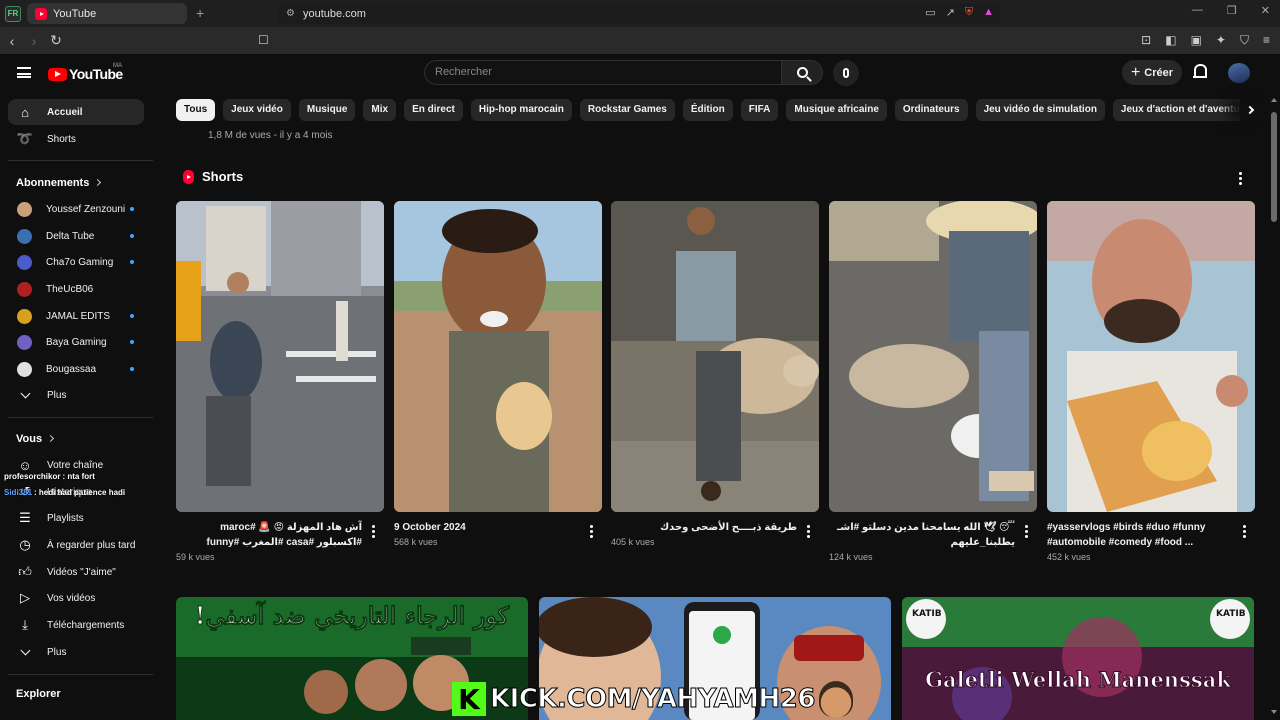 The image size is (1280, 720). What do you see at coordinates (707, 110) in the screenshot?
I see `chip-7: Édition` at bounding box center [707, 110].